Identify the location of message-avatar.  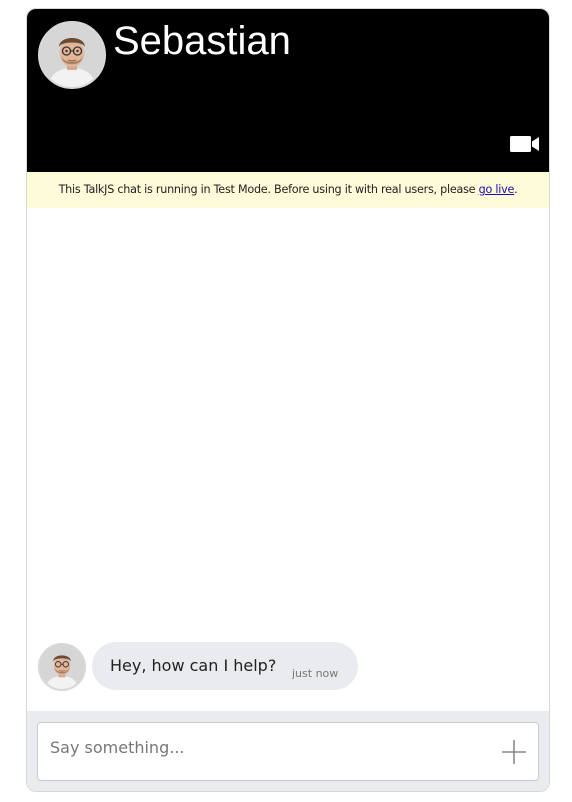
(62, 667).